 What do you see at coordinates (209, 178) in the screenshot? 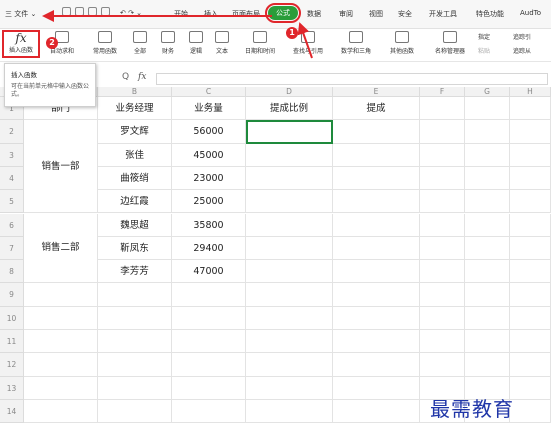
I see `volume-cell: 23000` at bounding box center [209, 178].